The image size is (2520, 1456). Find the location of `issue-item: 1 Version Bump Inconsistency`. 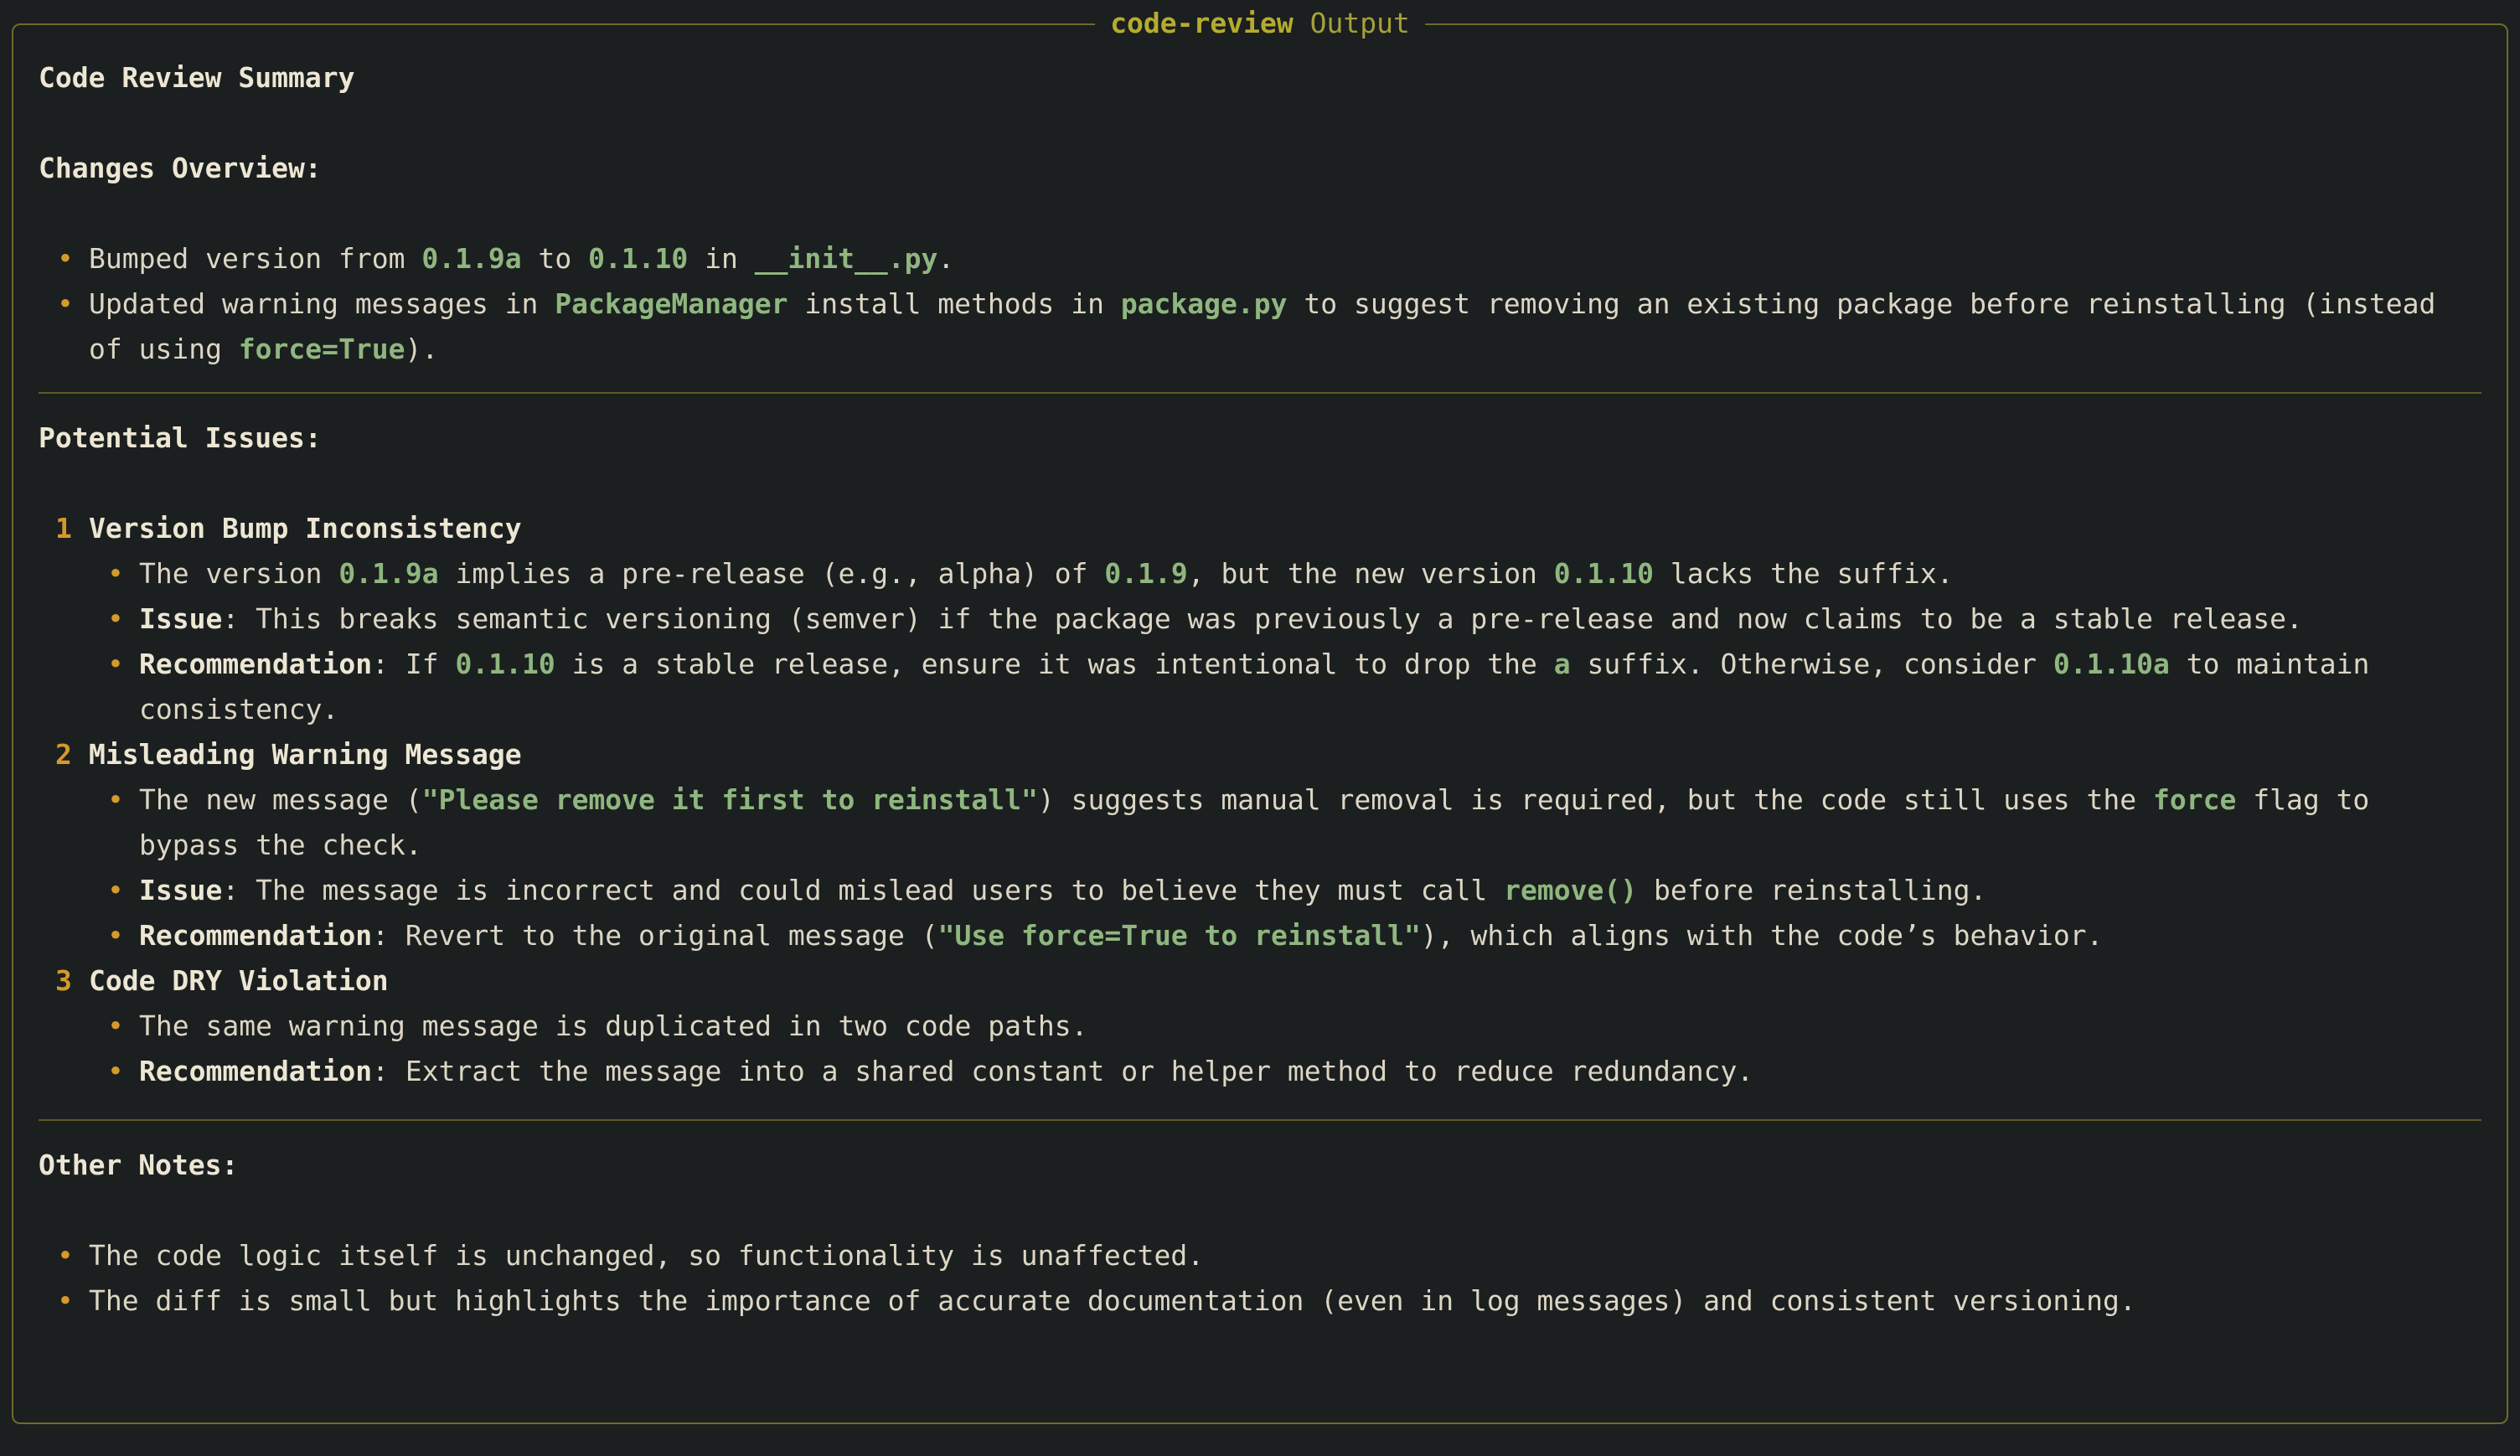

issue-item: 1 Version Bump Inconsistency is located at coordinates (1260, 528).